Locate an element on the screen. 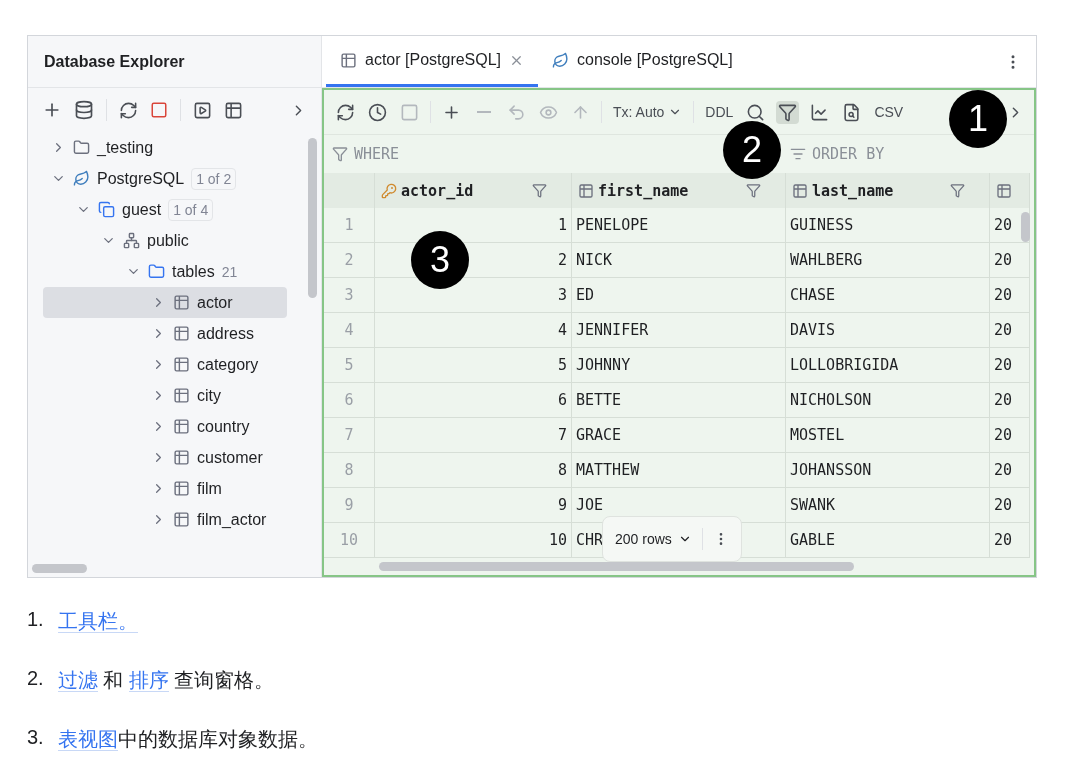  doc-link: 工具栏。 is located at coordinates (97, 621).